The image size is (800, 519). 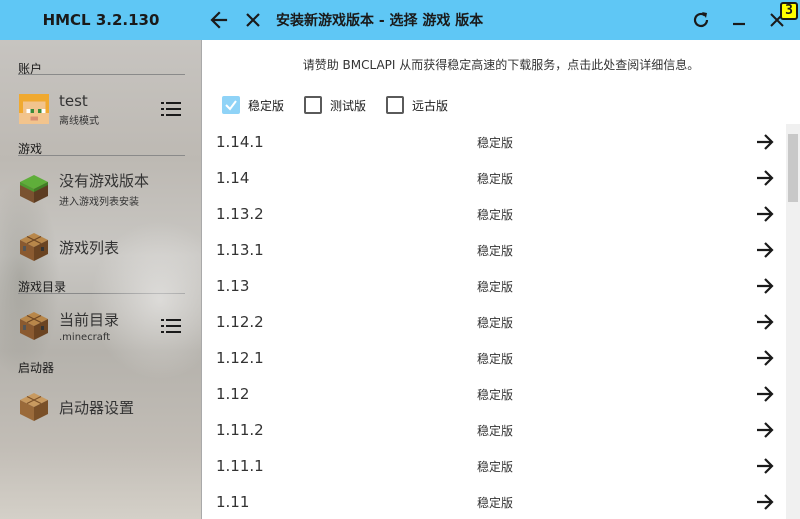 What do you see at coordinates (430, 105) in the screenshot?
I see `filter-label: 远古版` at bounding box center [430, 105].